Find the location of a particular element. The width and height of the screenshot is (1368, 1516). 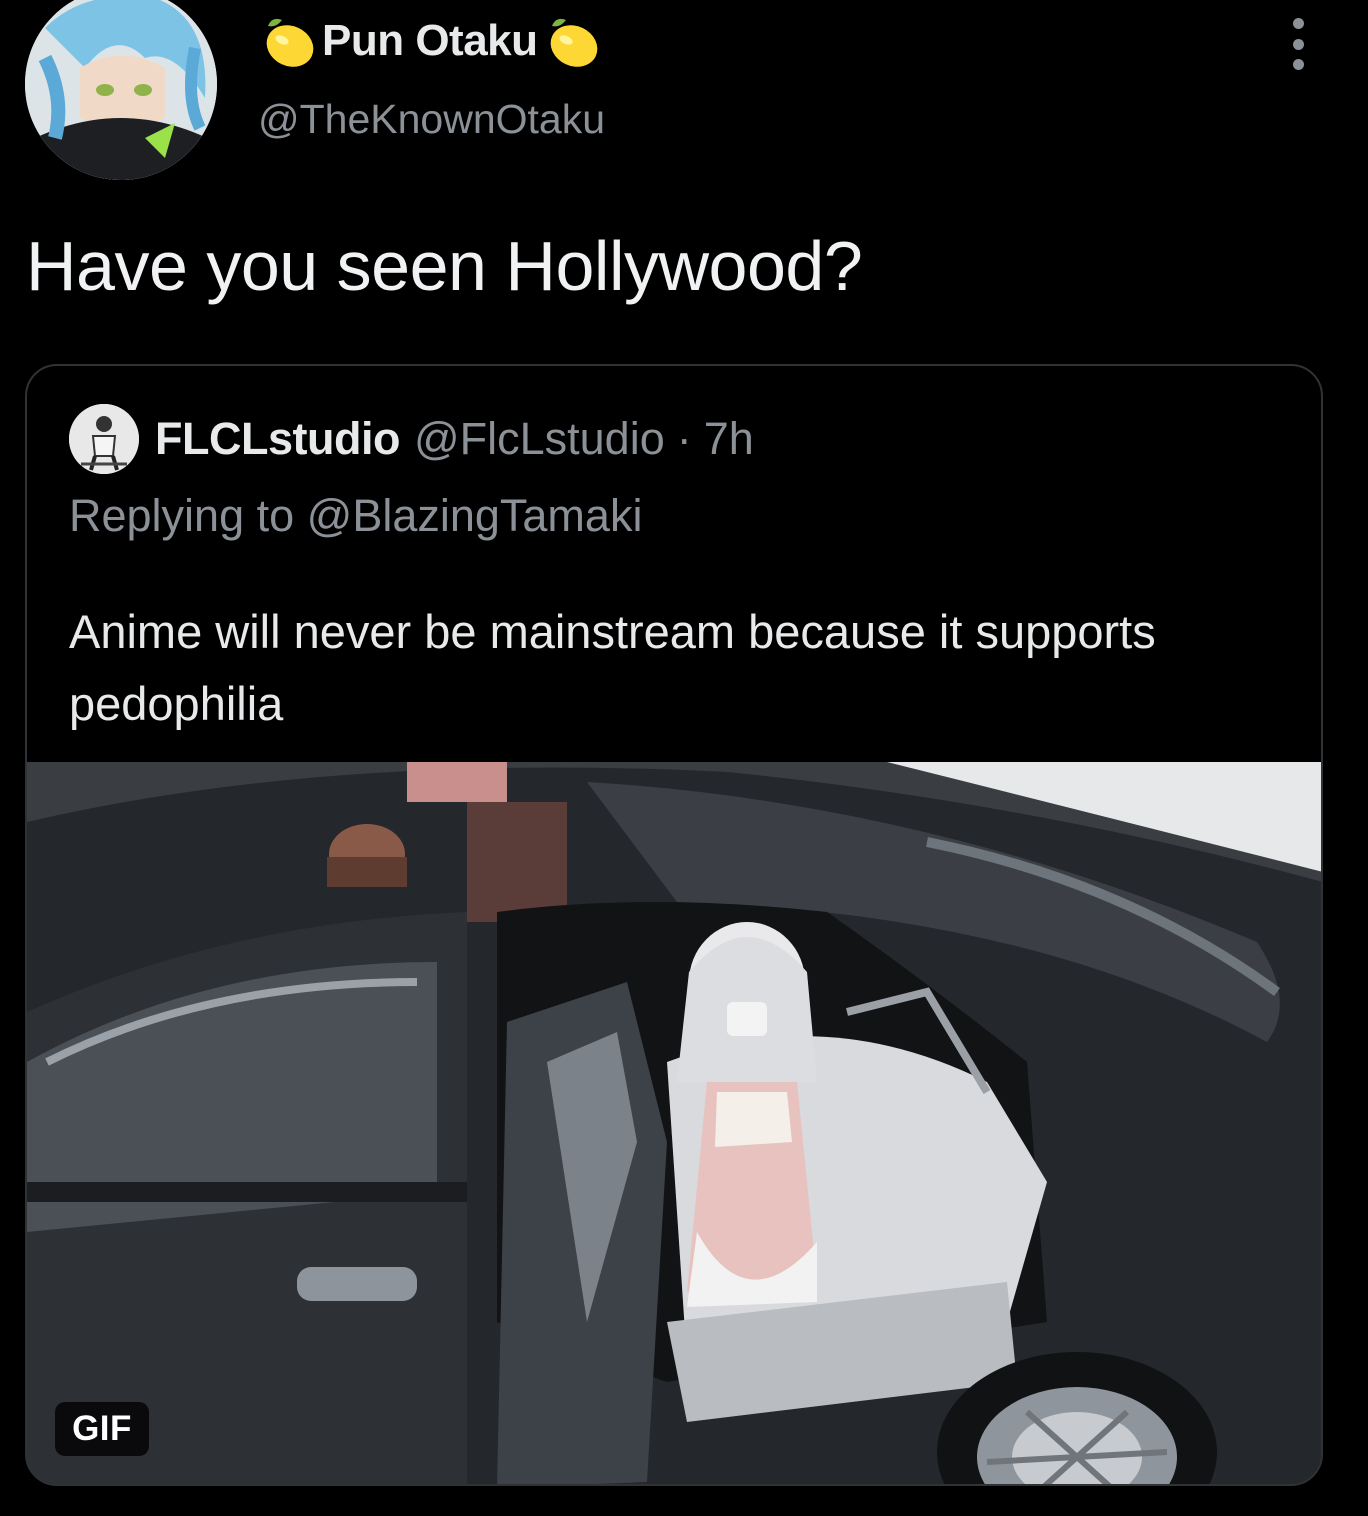

tweet-text: Have you seen Hollywood? is located at coordinates (444, 266).